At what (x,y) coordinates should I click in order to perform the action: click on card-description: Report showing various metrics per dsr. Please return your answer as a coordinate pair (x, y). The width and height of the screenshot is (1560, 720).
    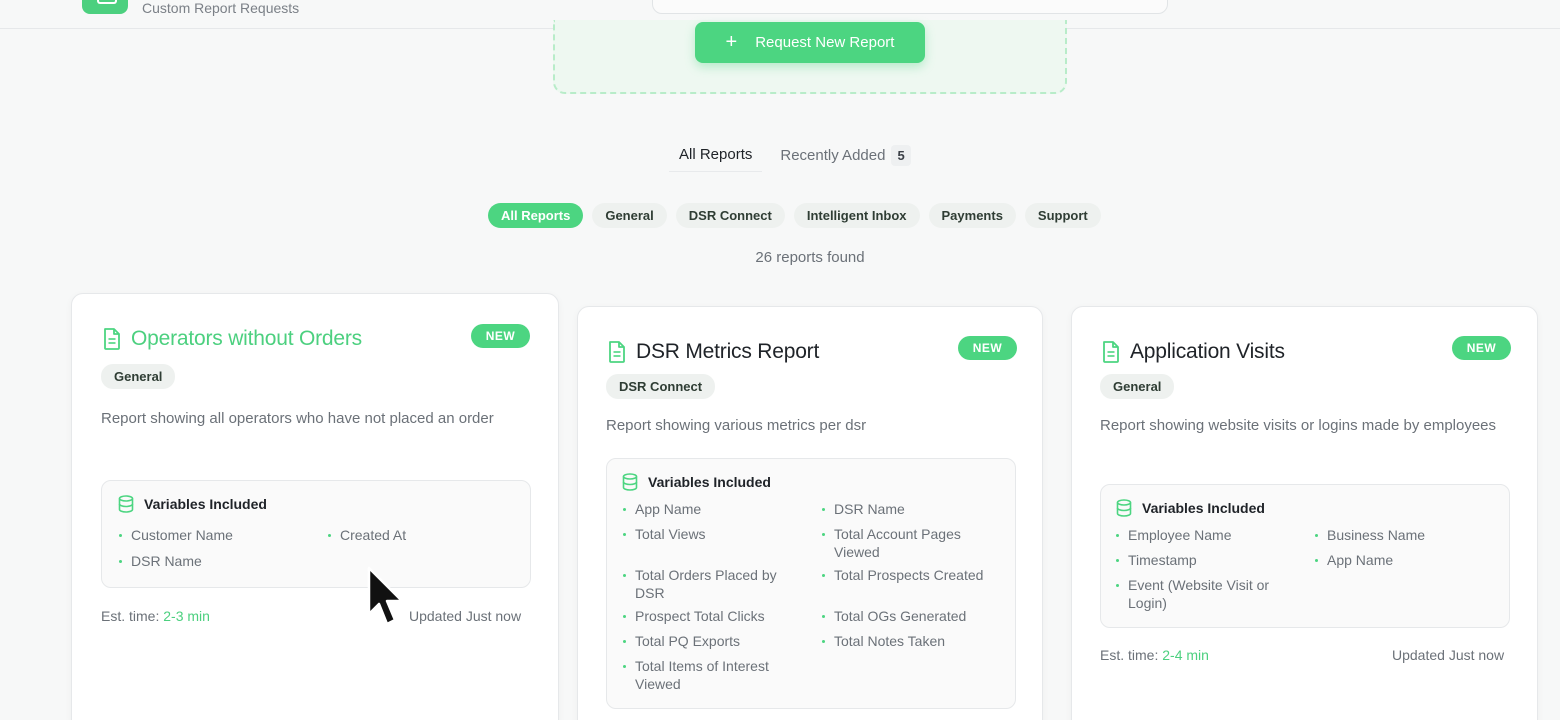
    Looking at the image, I should click on (736, 425).